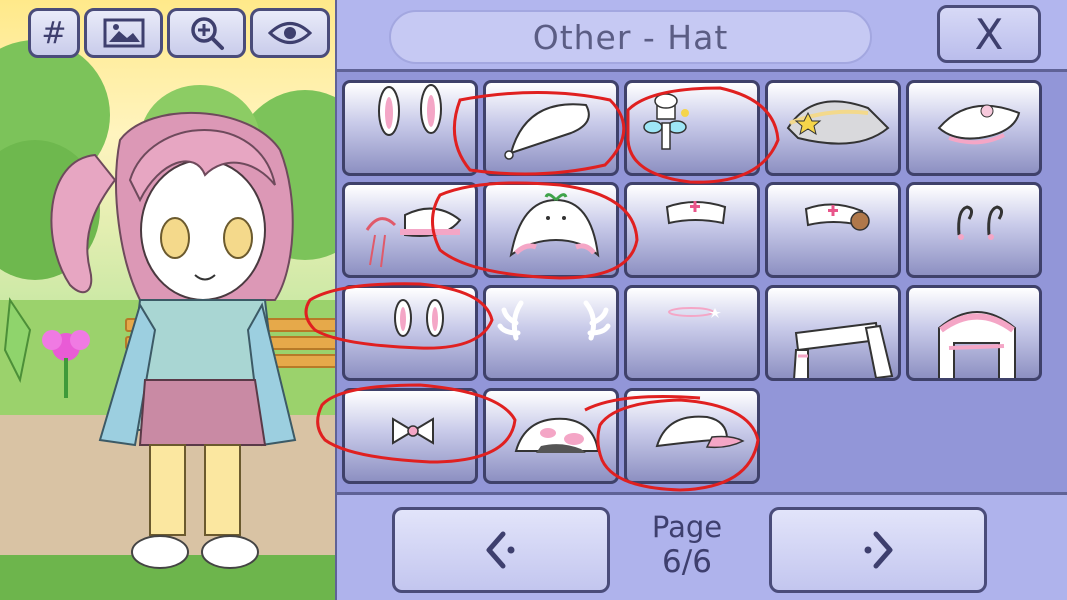 This screenshot has width=1067, height=600. I want to click on hat-item-white-beret, so click(551, 128).